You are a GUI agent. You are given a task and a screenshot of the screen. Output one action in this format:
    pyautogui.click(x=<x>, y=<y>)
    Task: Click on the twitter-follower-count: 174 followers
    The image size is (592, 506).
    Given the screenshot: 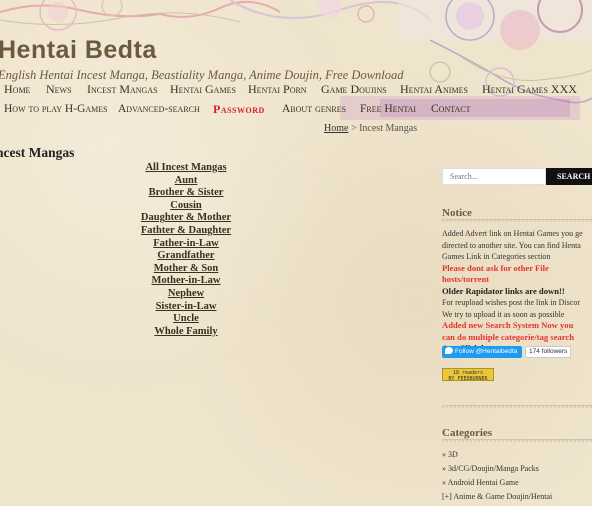 What is the action you would take?
    pyautogui.click(x=548, y=352)
    